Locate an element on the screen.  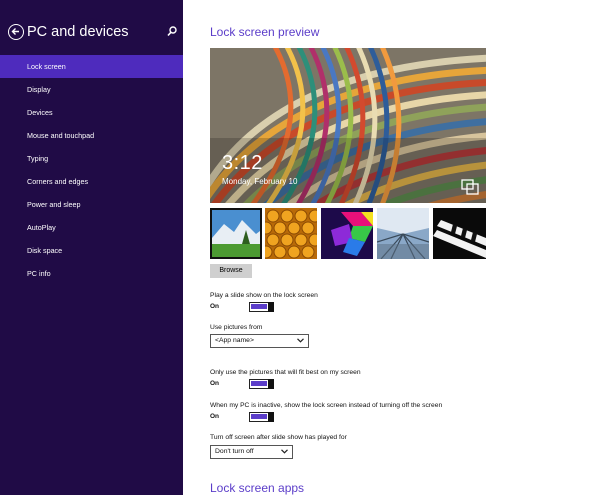
sidebar-item-typing: Typing is located at coordinates (91, 158).